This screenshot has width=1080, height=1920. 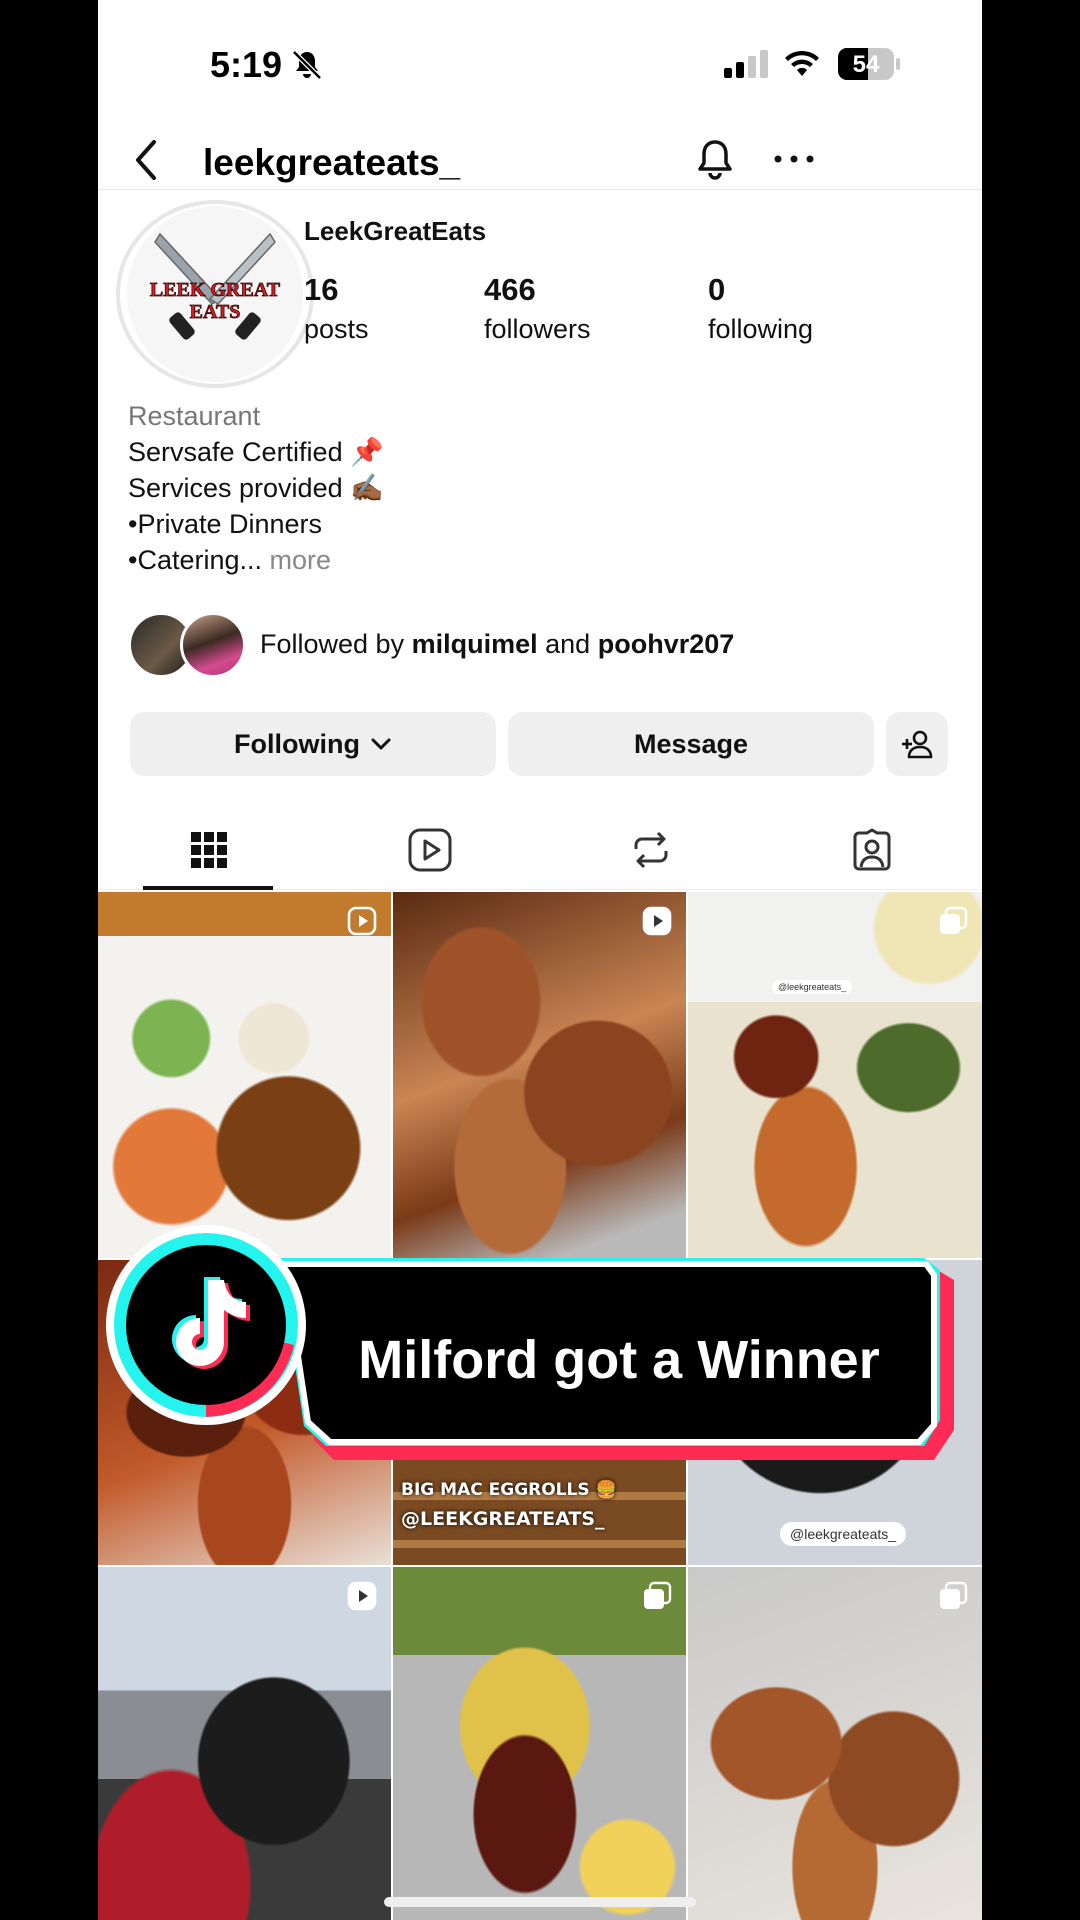 What do you see at coordinates (215, 312) in the screenshot?
I see `avatar-logo-text2: EATS` at bounding box center [215, 312].